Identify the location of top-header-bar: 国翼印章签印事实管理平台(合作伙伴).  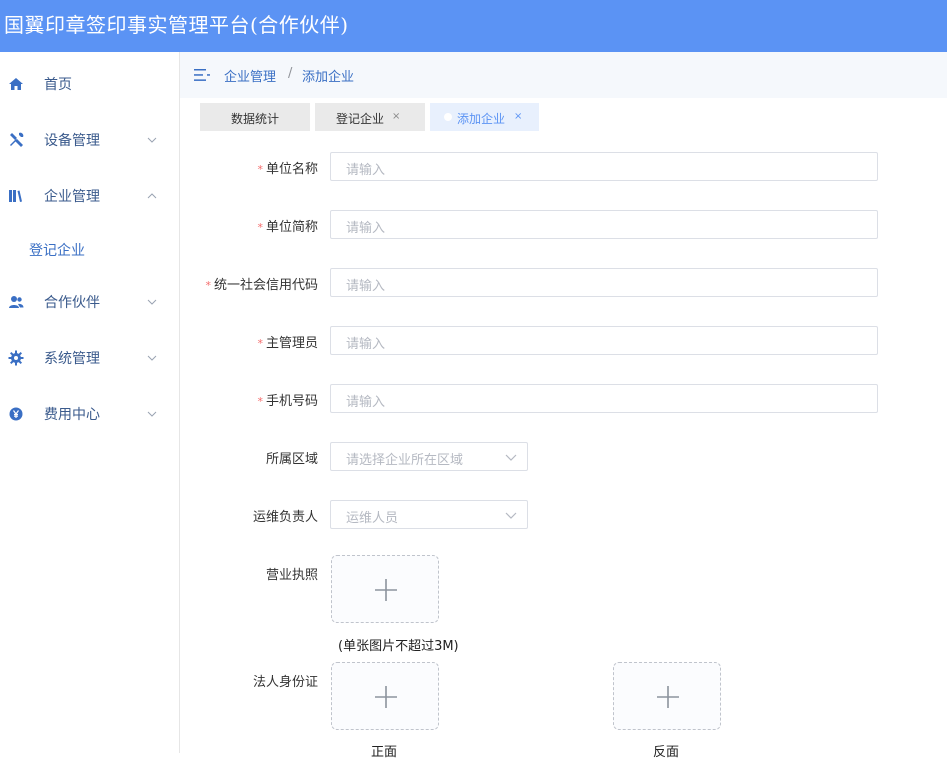
(473, 26).